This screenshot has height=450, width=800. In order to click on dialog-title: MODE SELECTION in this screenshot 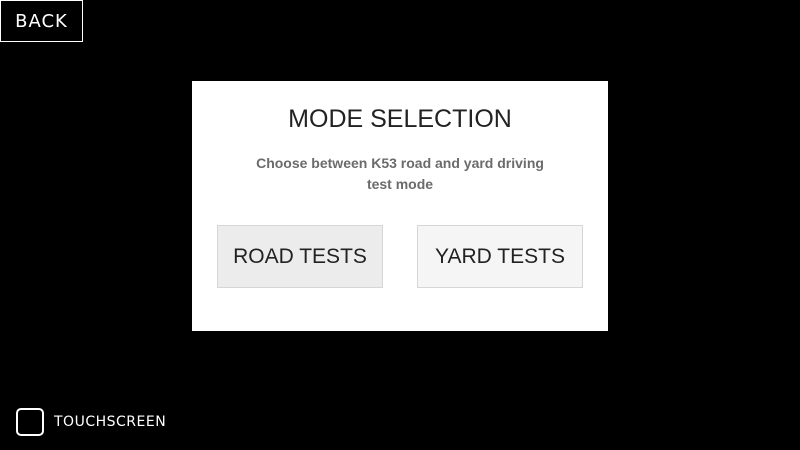, I will do `click(400, 119)`.